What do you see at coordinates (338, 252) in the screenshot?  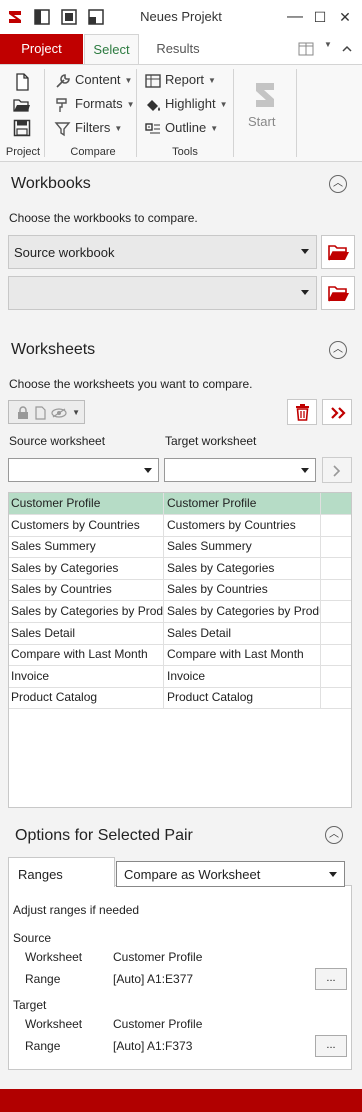 I see `open-source-workbook-button` at bounding box center [338, 252].